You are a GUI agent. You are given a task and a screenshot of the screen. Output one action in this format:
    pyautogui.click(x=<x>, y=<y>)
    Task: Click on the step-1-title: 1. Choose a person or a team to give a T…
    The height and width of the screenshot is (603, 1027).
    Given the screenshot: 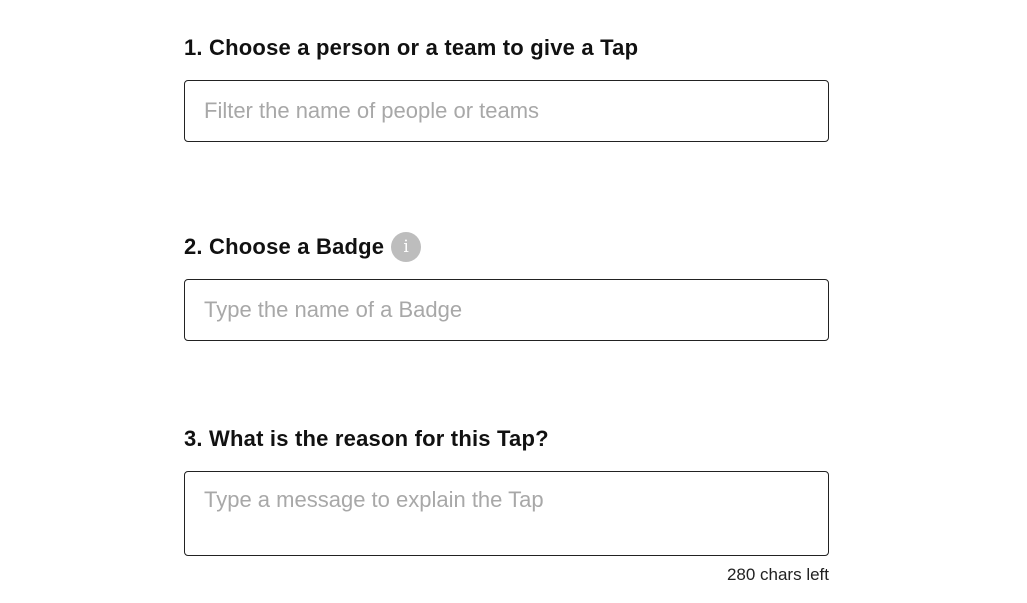 What is the action you would take?
    pyautogui.click(x=411, y=48)
    